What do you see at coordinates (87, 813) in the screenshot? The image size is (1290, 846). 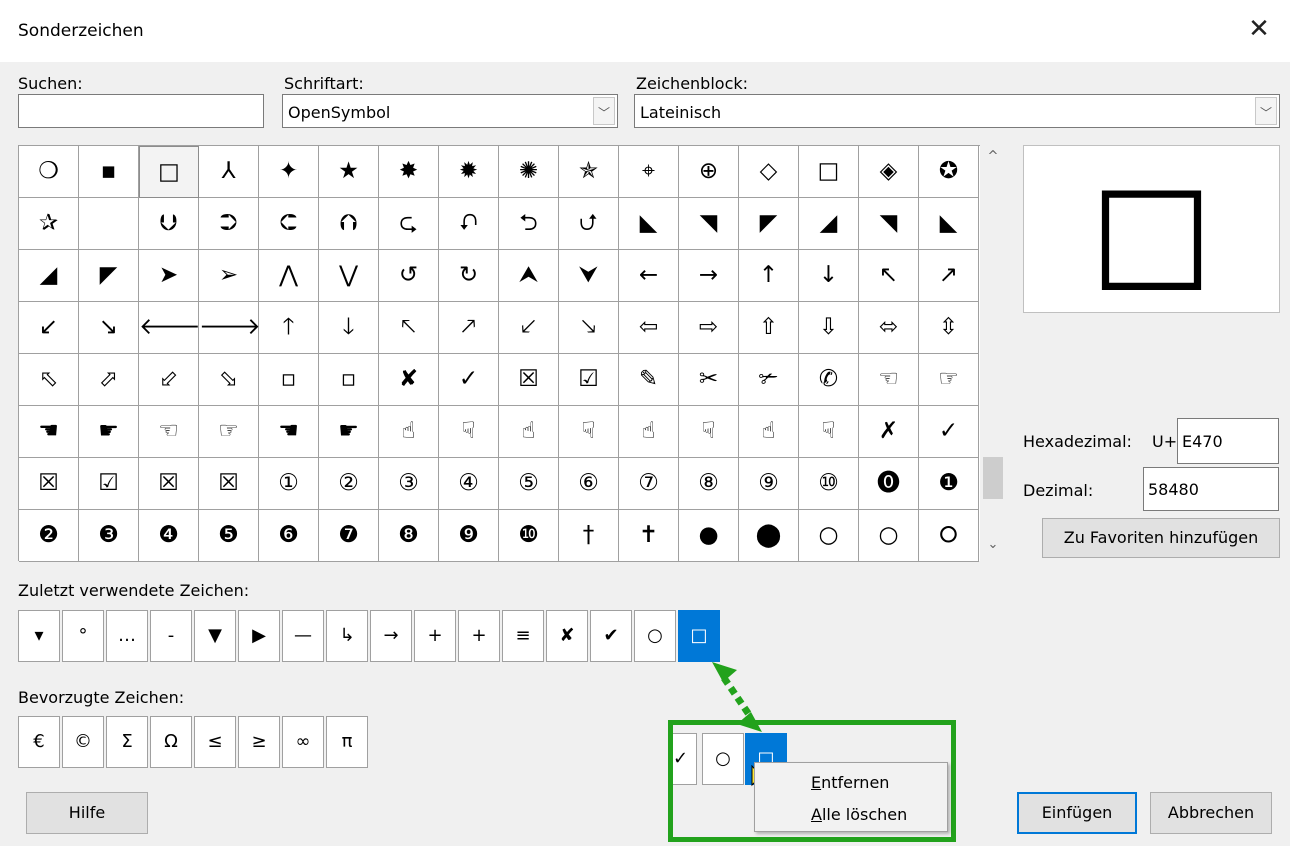 I see `help-button: Hilfe` at bounding box center [87, 813].